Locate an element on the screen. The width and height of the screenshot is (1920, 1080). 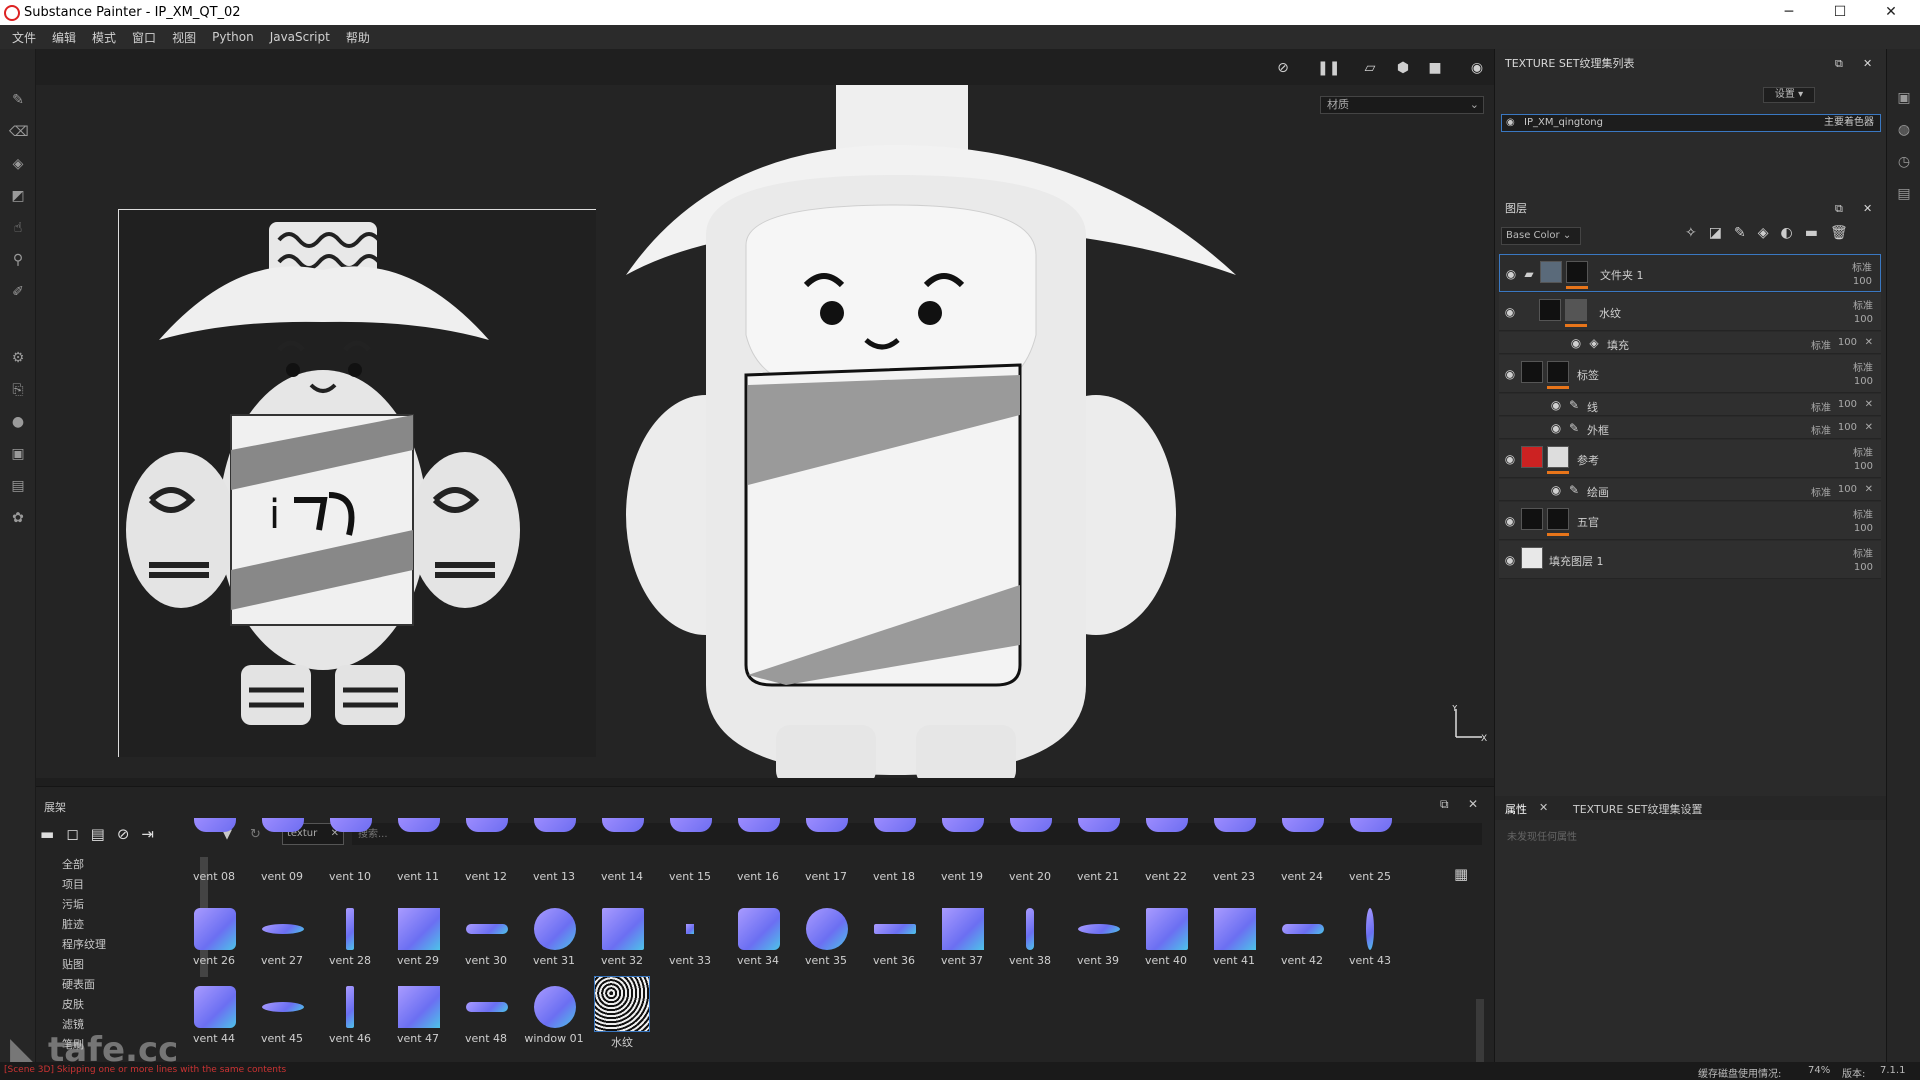
shelf-item: vent 15 is located at coordinates (690, 857).